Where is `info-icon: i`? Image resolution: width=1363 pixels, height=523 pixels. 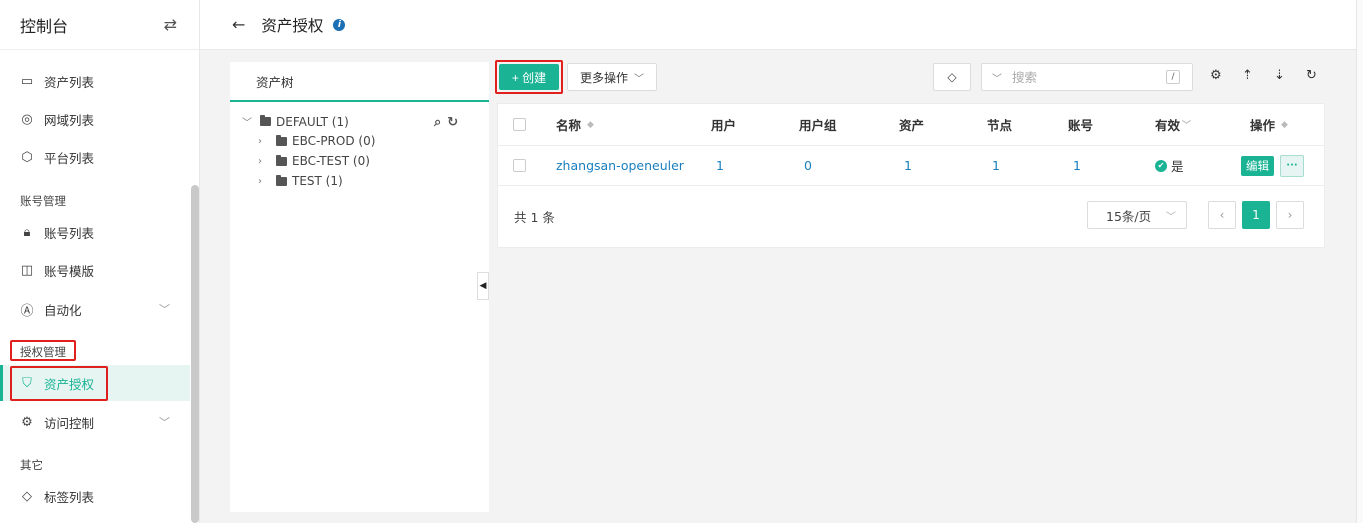 info-icon: i is located at coordinates (339, 24).